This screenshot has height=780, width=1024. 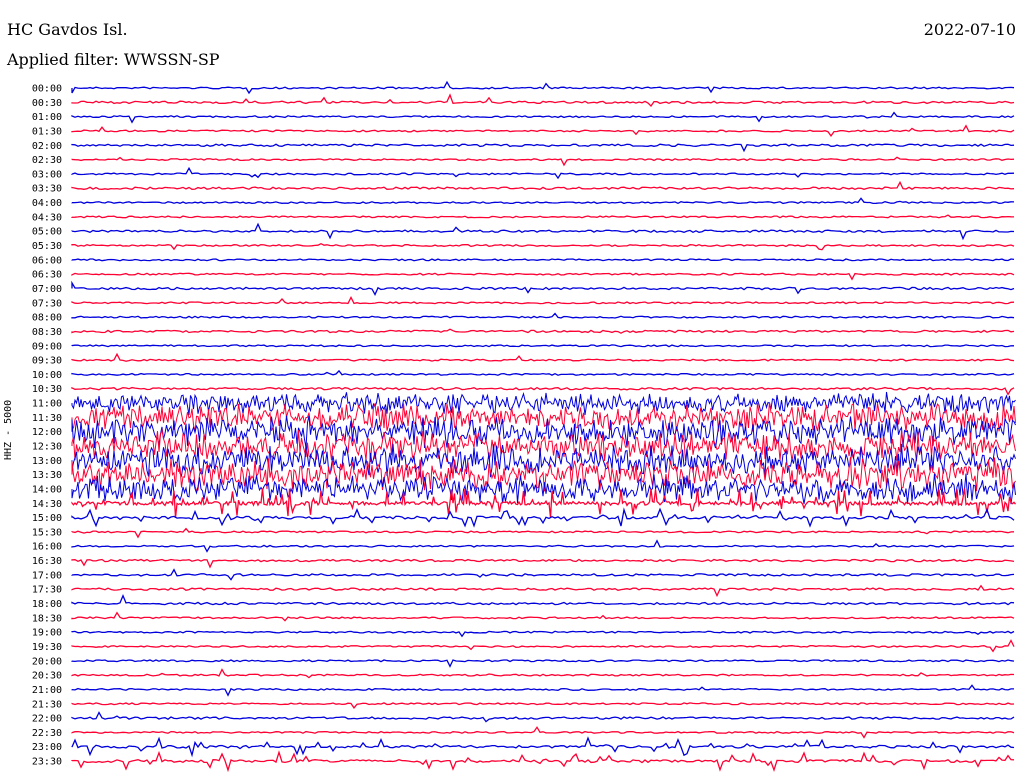 I want to click on time-tick-label: 01:00, so click(x=47, y=117).